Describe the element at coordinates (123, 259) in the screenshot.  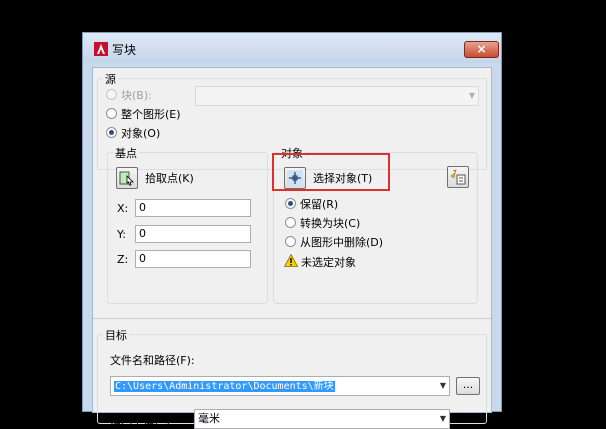
I see `z-label: Z:` at that location.